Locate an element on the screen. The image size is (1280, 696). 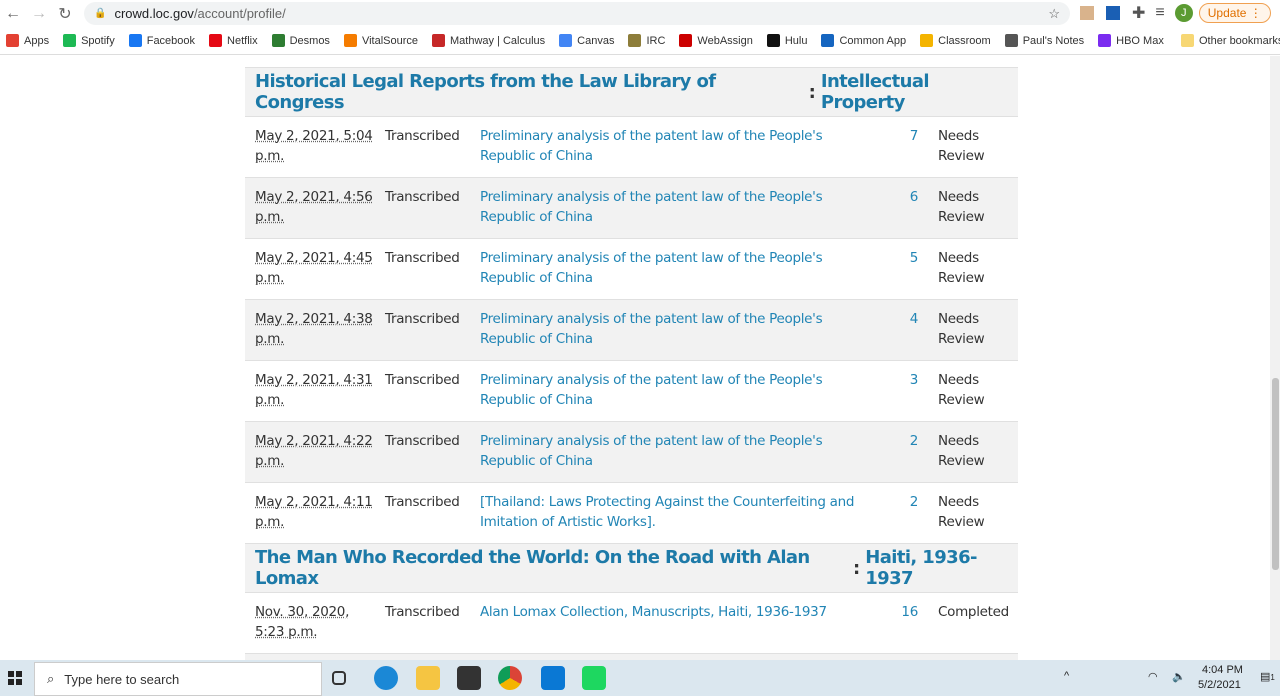
asset-number-link: 7 is located at coordinates (914, 136).